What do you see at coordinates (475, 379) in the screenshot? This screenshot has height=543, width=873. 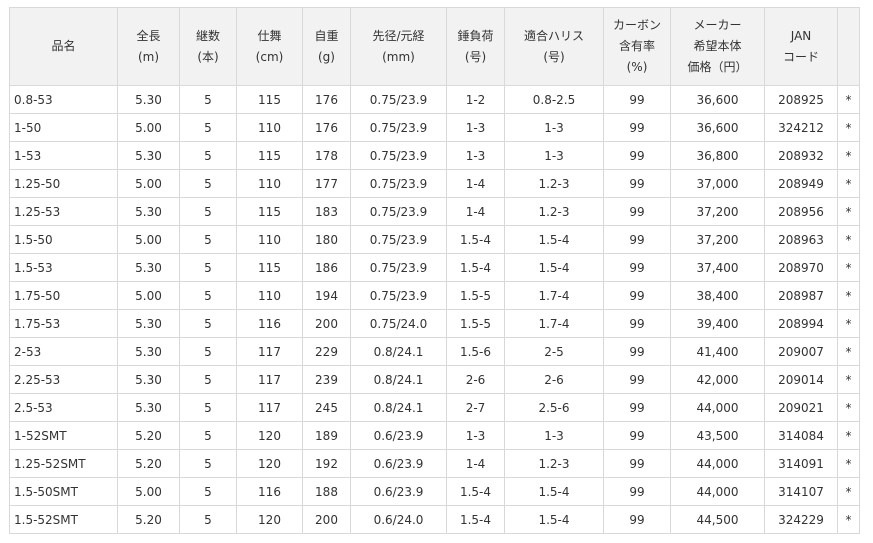 I see `cell-sinker-load: 2-6` at bounding box center [475, 379].